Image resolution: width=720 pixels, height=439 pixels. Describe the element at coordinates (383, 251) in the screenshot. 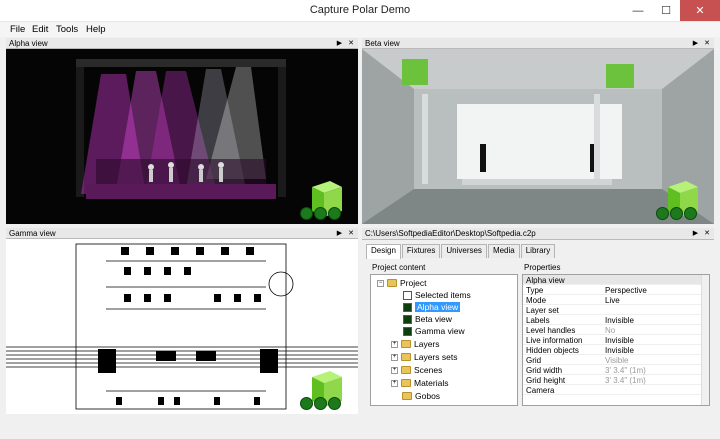

I see `tab-design: Design` at that location.